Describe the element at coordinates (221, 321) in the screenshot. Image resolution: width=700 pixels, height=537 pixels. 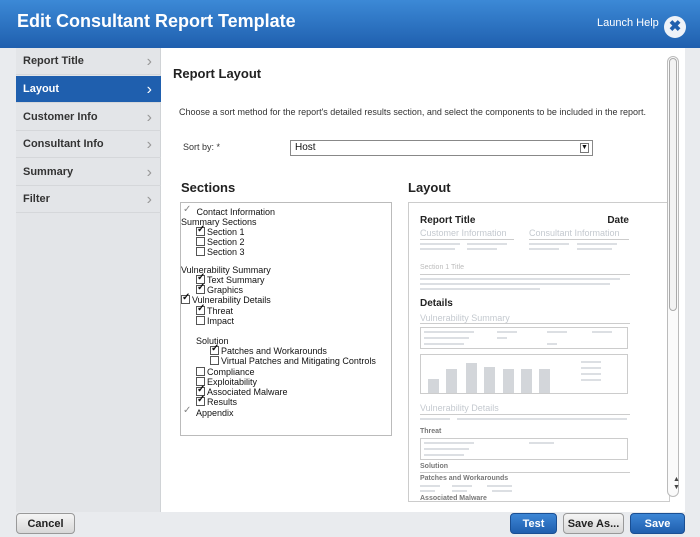
I see `section-label: Impact` at that location.